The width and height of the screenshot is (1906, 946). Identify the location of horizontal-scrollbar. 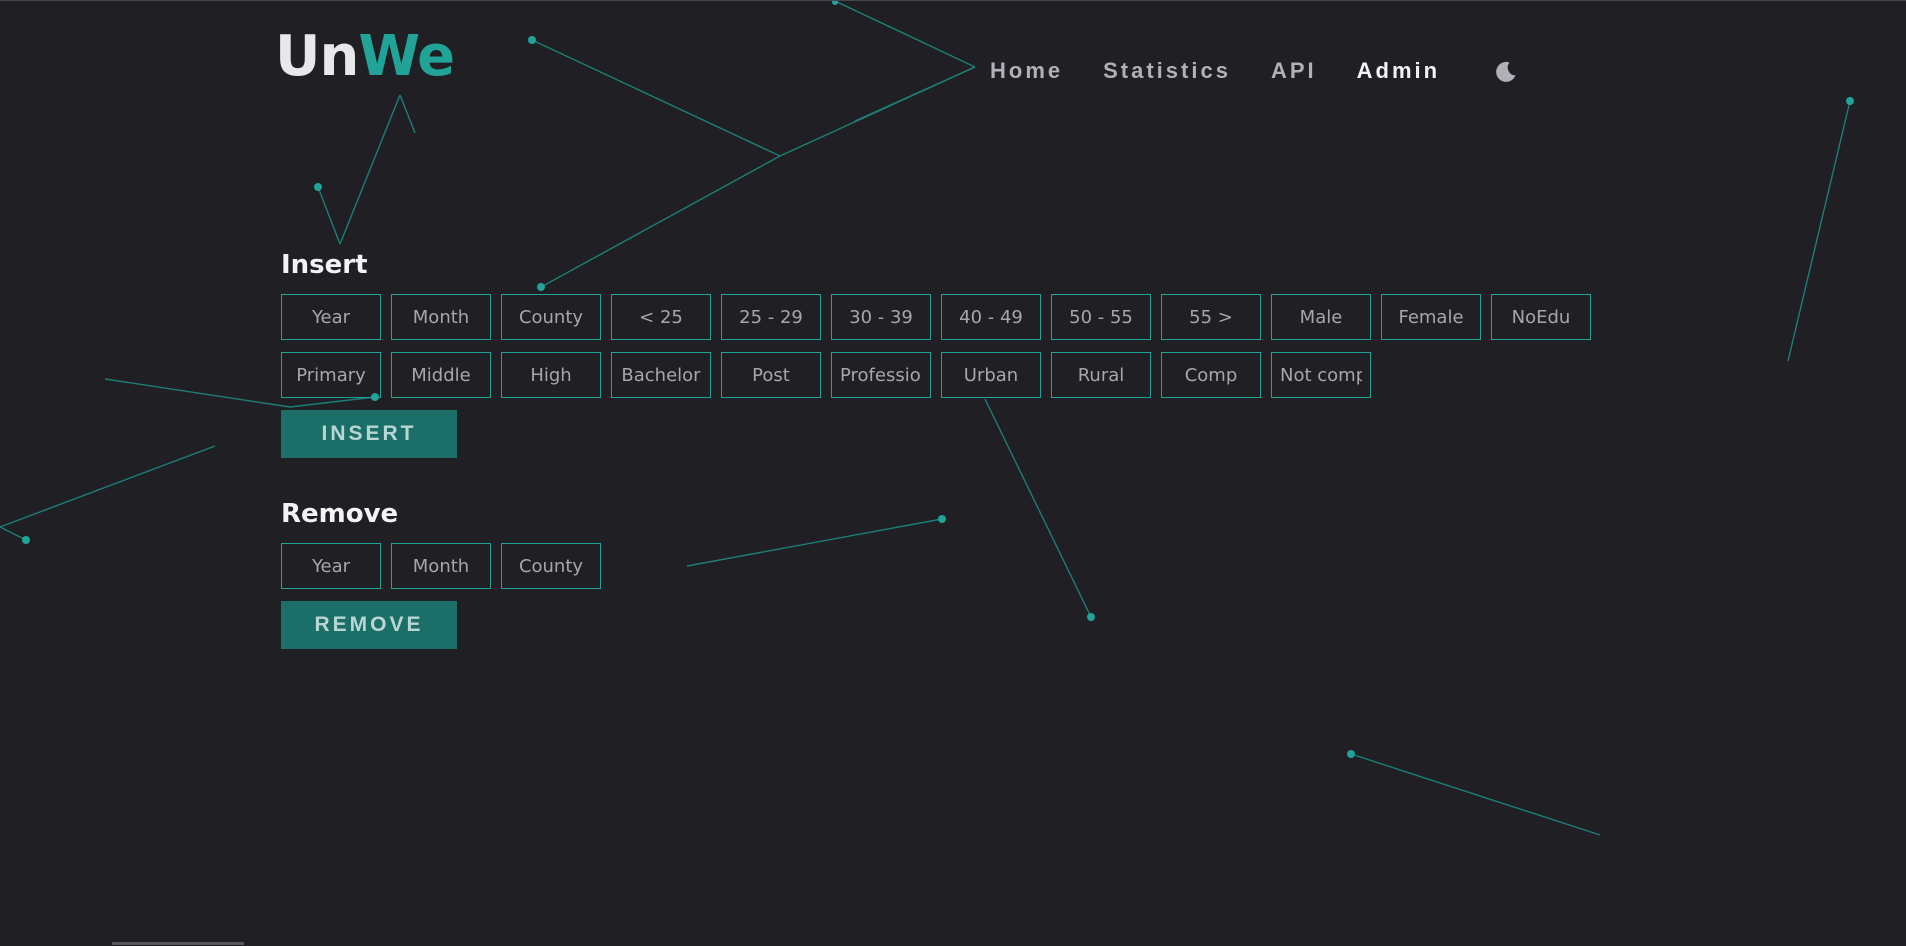
(178, 943).